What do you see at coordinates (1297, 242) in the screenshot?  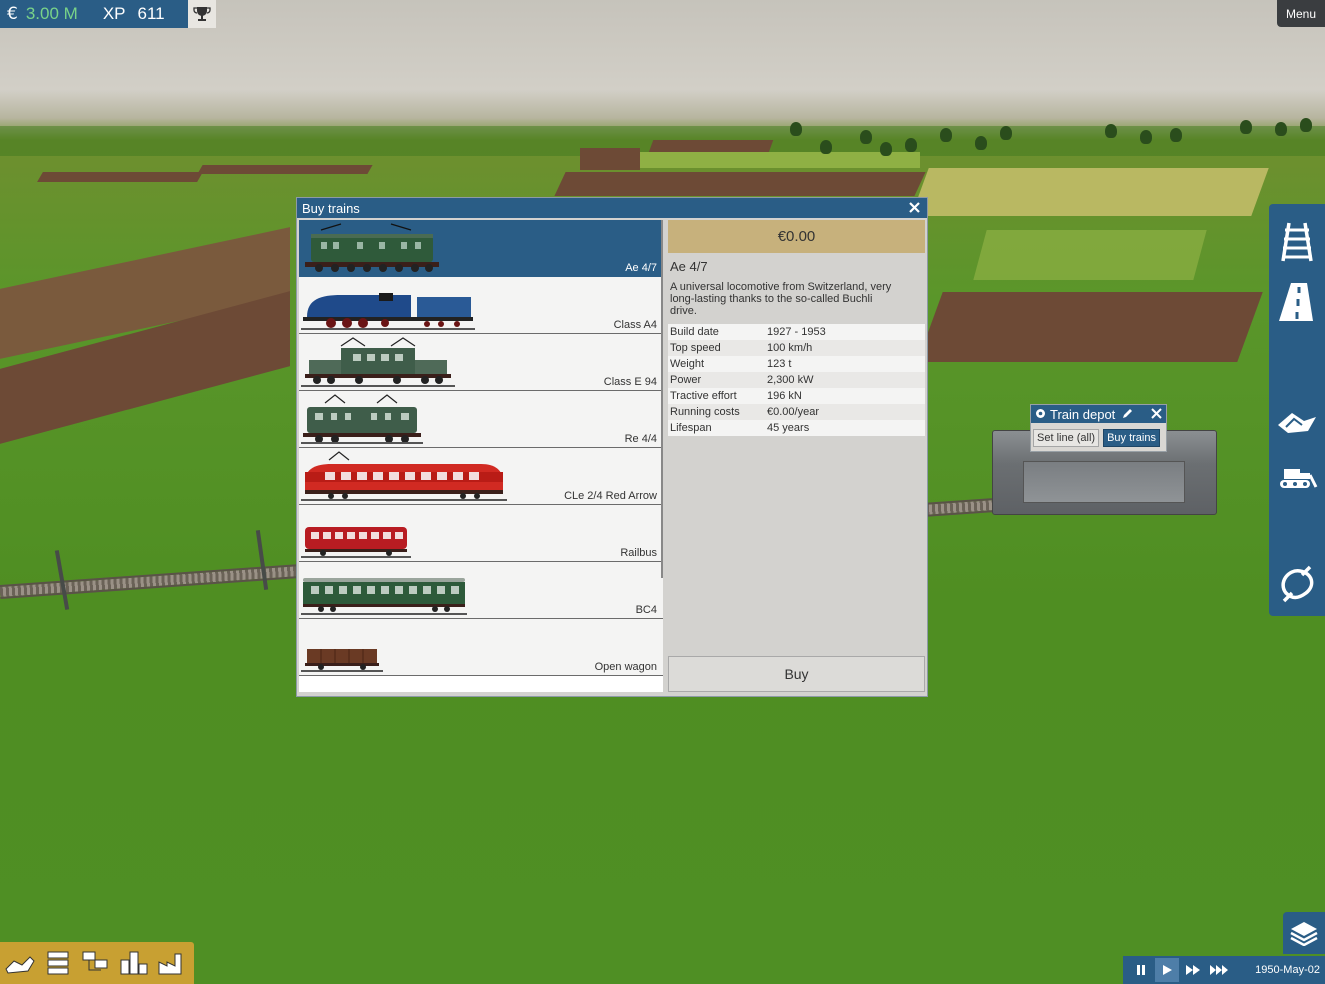 I see `rail-track-icon` at bounding box center [1297, 242].